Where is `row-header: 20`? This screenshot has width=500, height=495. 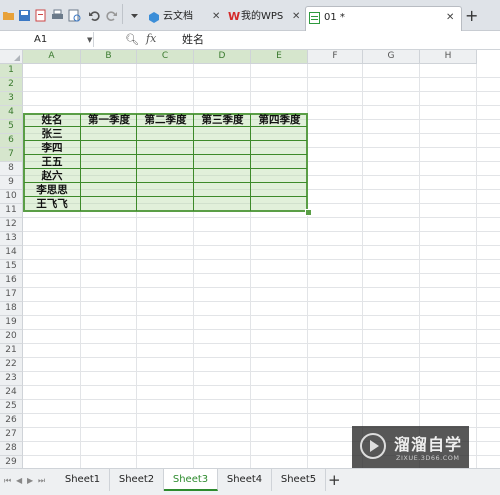 row-header: 20 is located at coordinates (11, 337).